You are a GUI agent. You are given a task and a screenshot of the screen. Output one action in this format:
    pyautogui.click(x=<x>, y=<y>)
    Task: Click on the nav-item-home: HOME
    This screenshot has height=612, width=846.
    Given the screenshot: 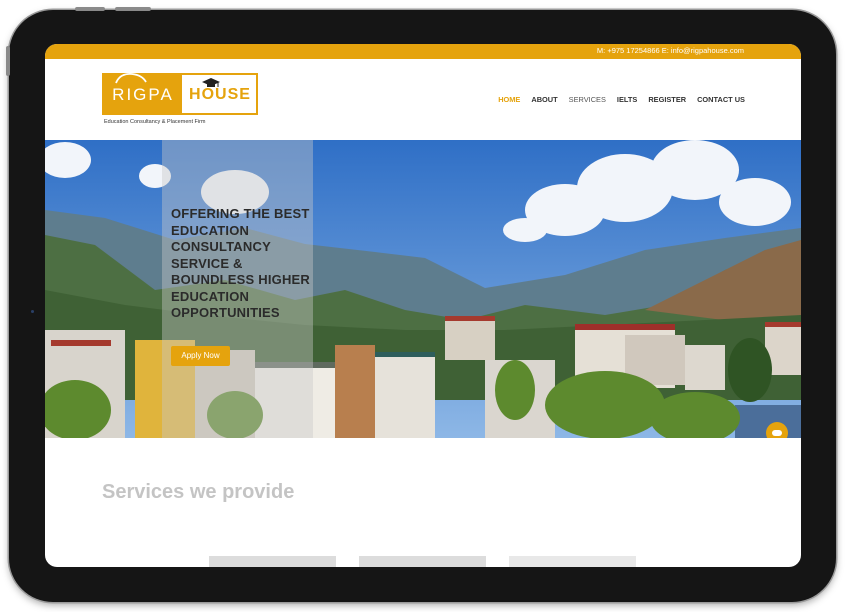 What is the action you would take?
    pyautogui.click(x=509, y=99)
    